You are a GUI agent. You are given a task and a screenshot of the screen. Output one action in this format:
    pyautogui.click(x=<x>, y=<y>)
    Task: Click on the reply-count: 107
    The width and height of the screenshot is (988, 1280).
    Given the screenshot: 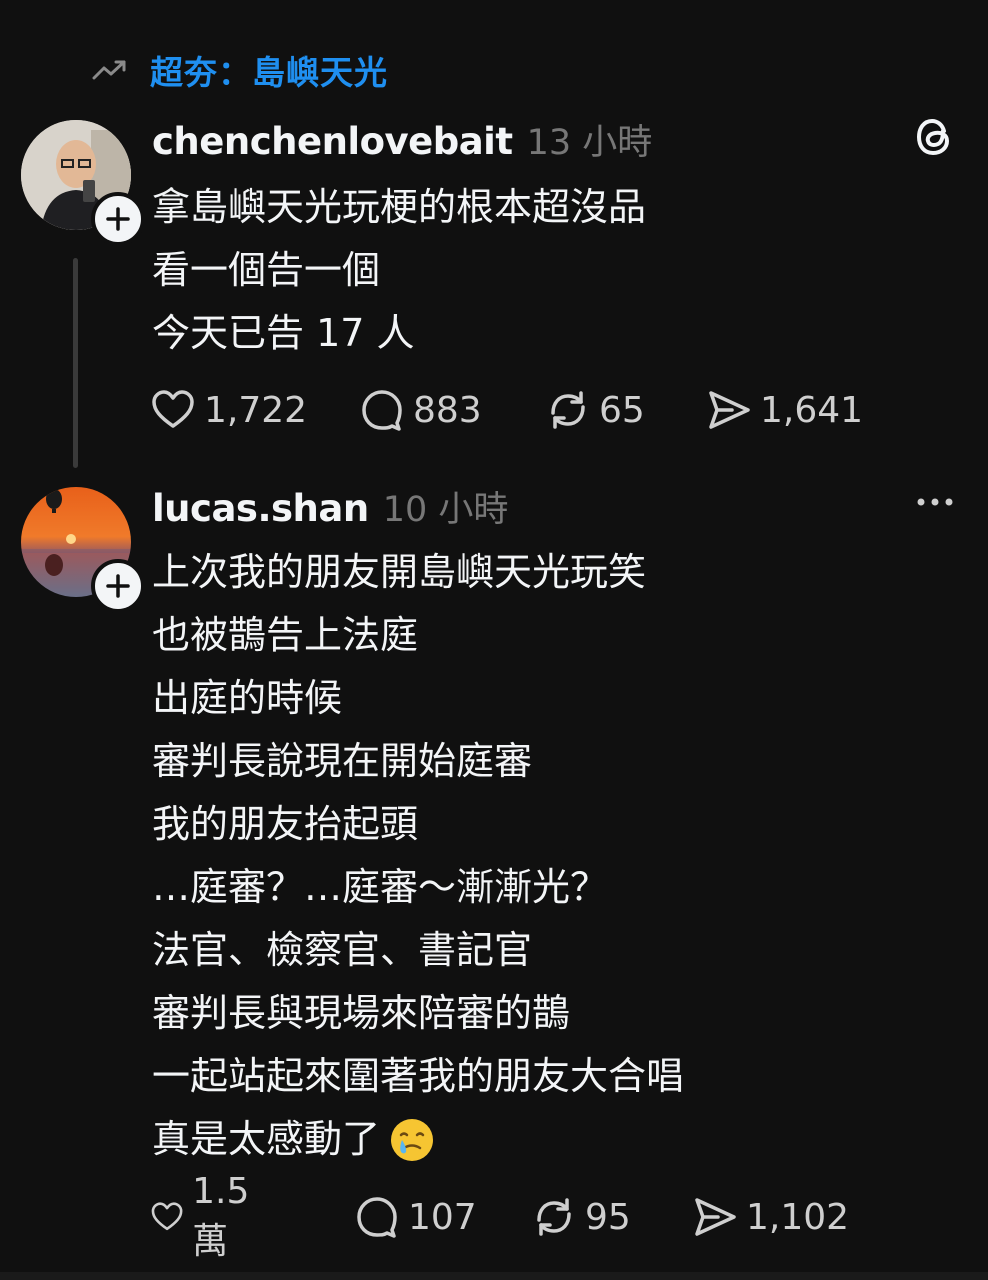 What is the action you would take?
    pyautogui.click(x=442, y=1217)
    